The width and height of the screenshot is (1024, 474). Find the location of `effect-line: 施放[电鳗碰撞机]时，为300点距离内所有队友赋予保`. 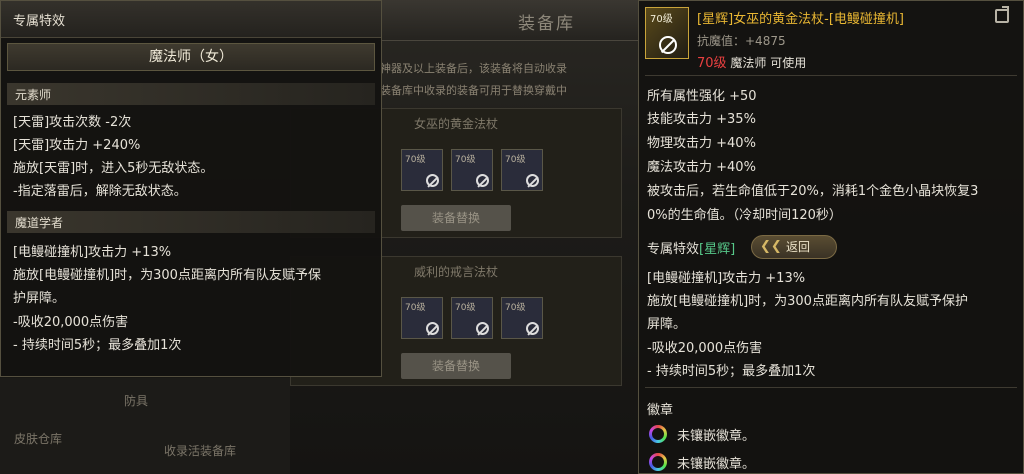

effect-line: 施放[电鳗碰撞机]时，为300点距离内所有队友赋予保 is located at coordinates (167, 275).